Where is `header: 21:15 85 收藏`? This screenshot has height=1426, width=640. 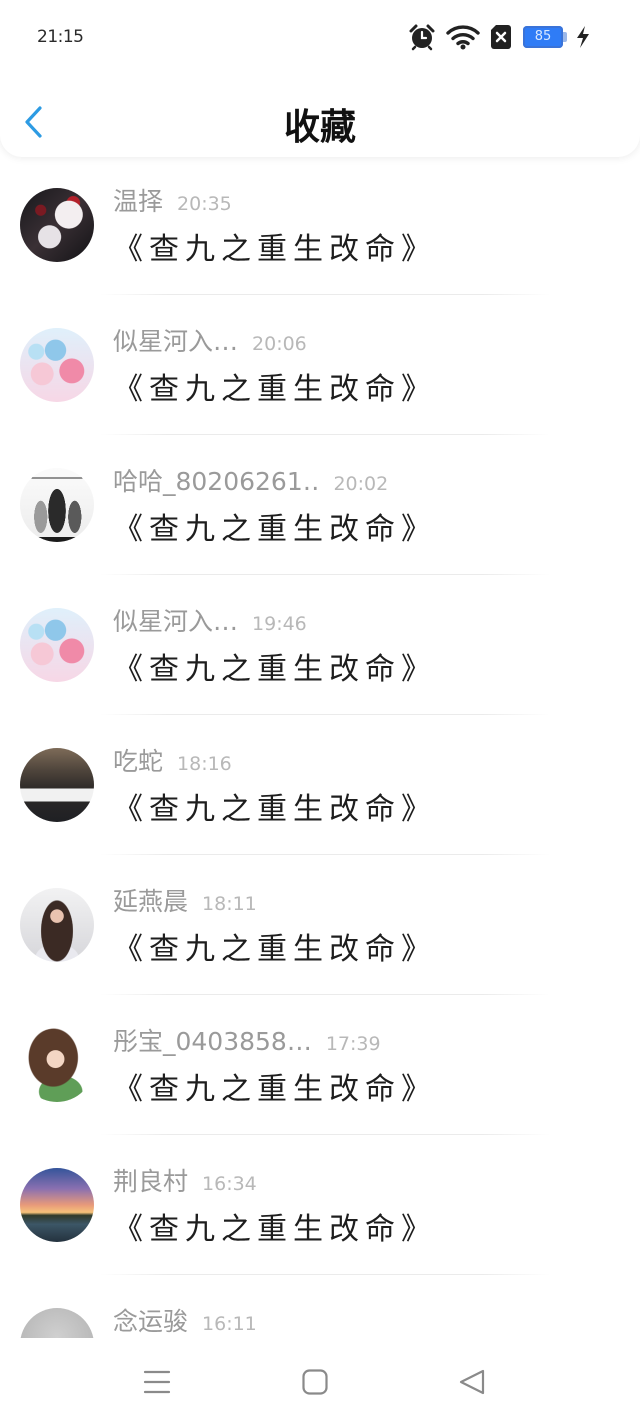
header: 21:15 85 收藏 is located at coordinates (320, 78).